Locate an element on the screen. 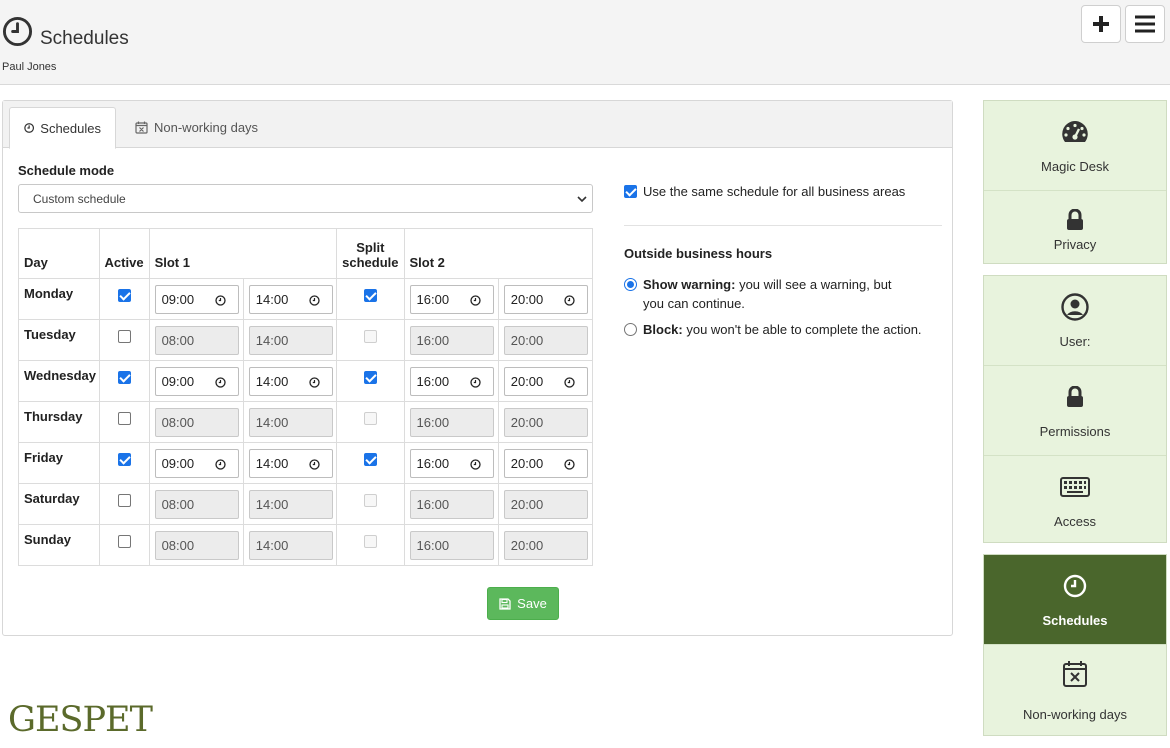  sidebar-item-user: User: is located at coordinates (1075, 321).